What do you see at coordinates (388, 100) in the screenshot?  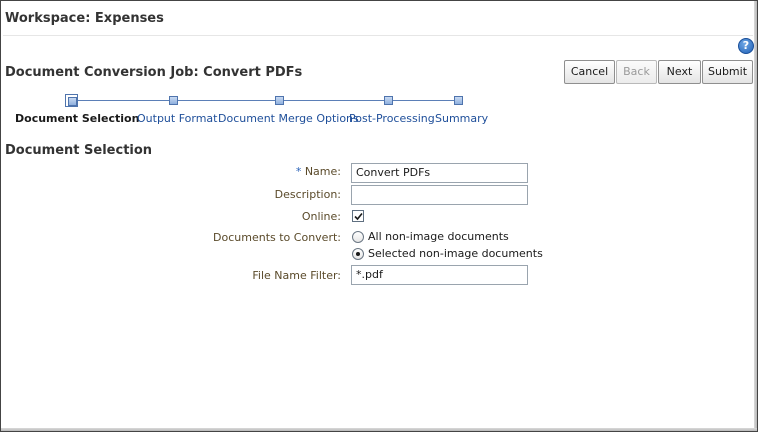 I see `train-stop-post-processing` at bounding box center [388, 100].